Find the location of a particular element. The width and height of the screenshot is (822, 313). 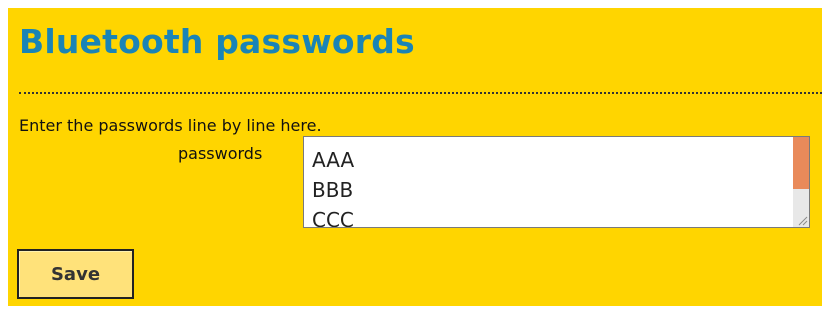

save-button: Save is located at coordinates (75, 274).